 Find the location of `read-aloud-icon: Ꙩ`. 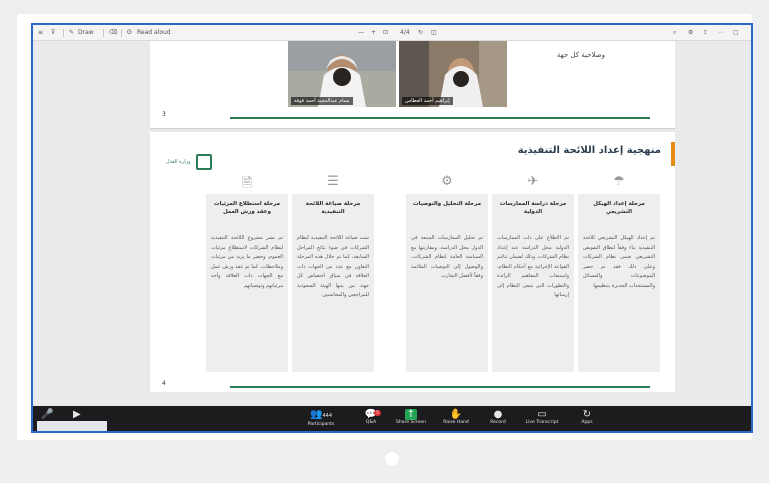

read-aloud-icon: Ꙩ is located at coordinates (129, 32).